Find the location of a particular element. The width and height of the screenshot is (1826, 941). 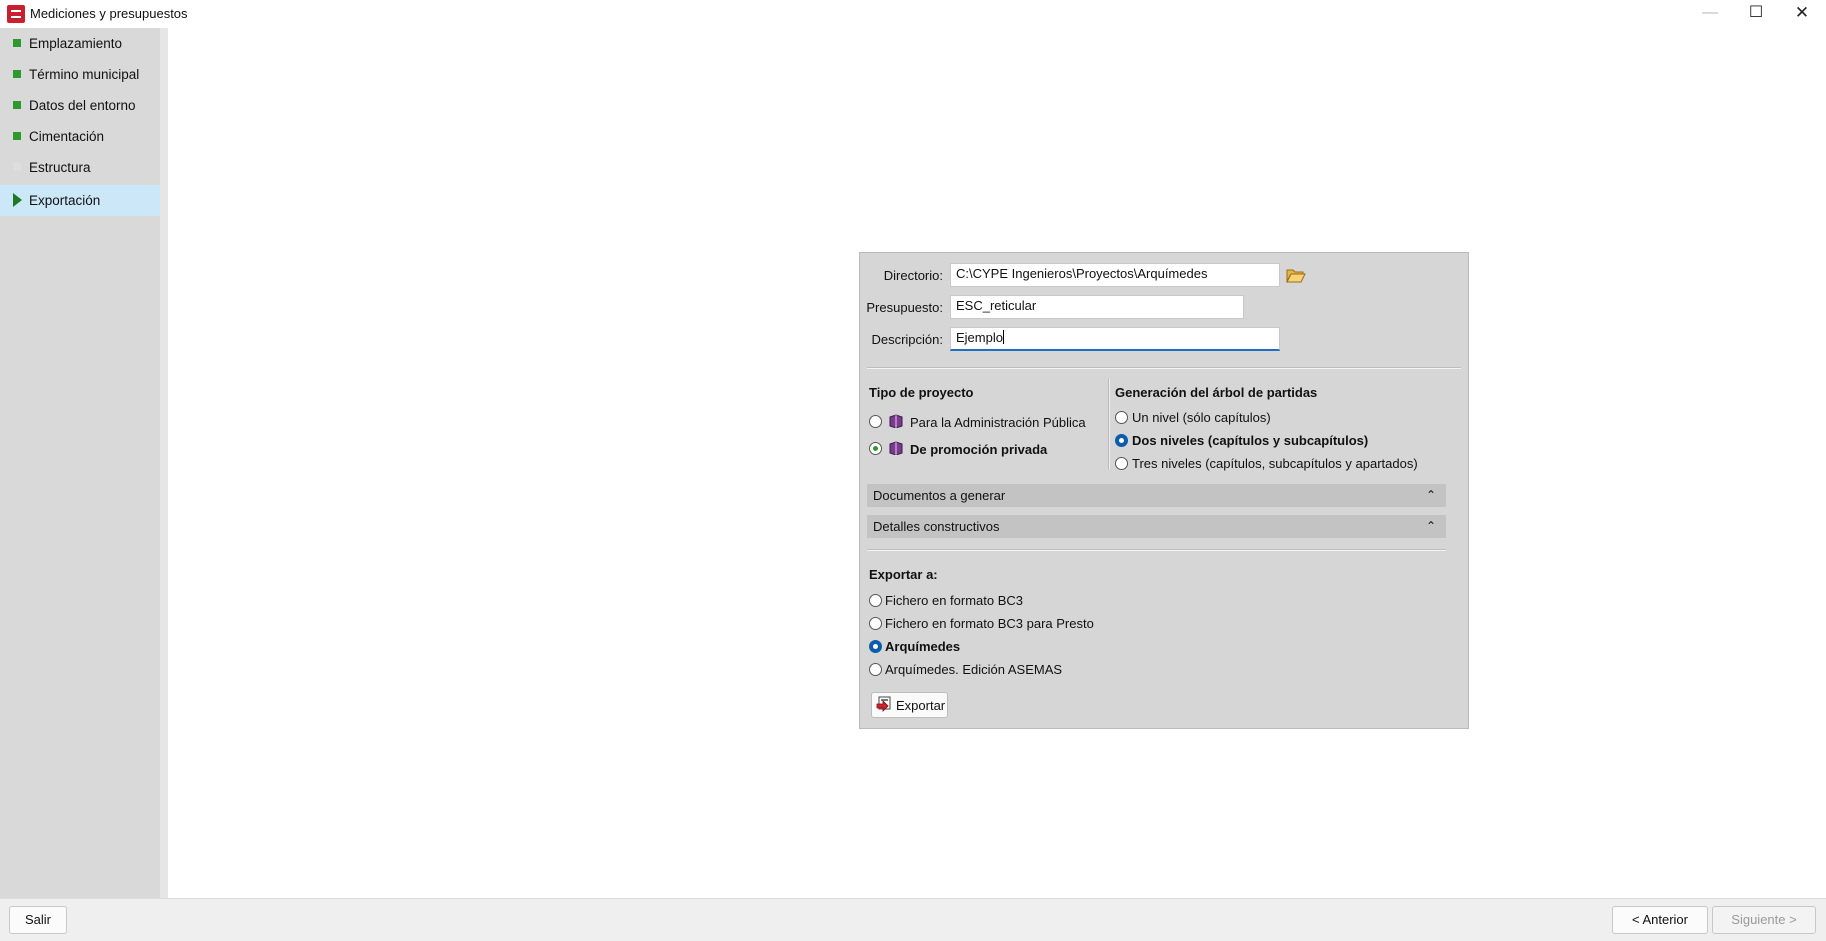

sidebar-item-label: Exportación is located at coordinates (65, 200).